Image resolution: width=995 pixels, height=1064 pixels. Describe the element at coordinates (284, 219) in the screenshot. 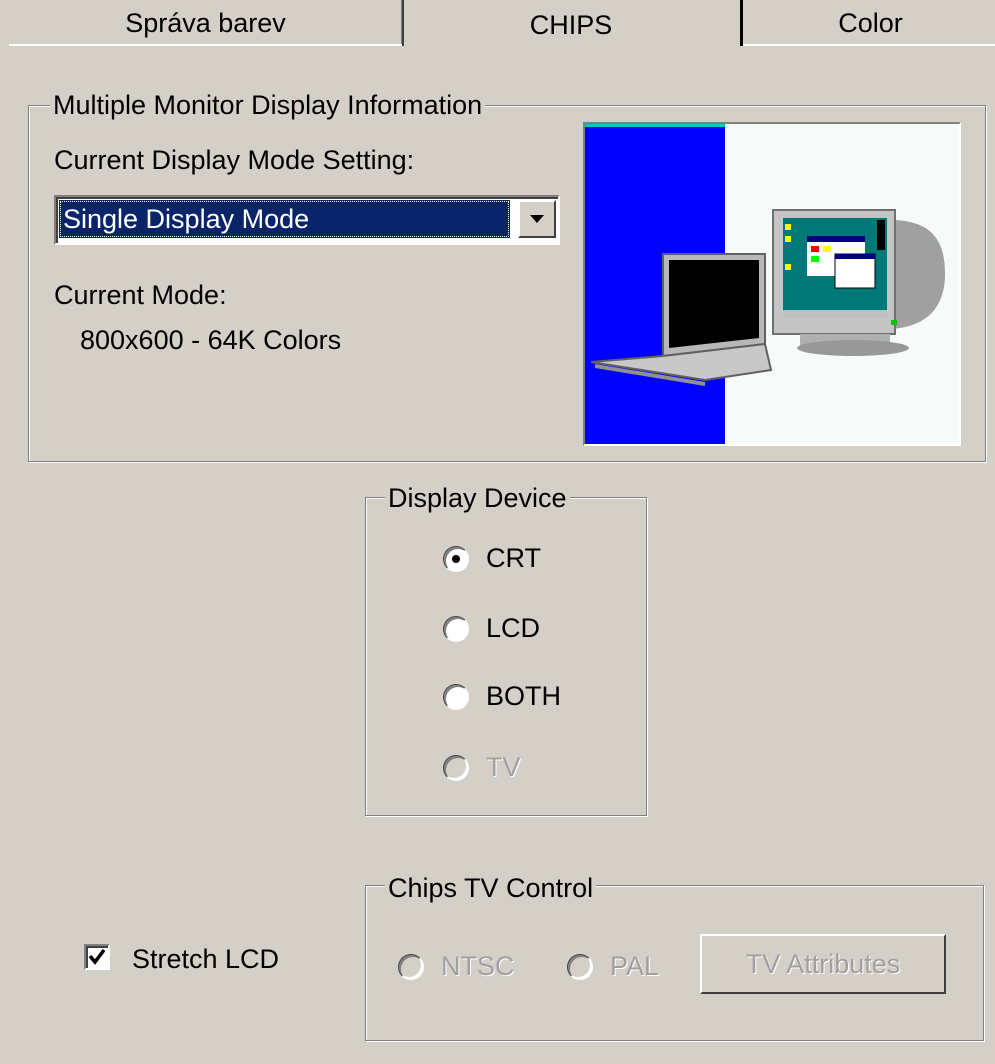

I see `display-mode-value: Single Display Mode` at that location.